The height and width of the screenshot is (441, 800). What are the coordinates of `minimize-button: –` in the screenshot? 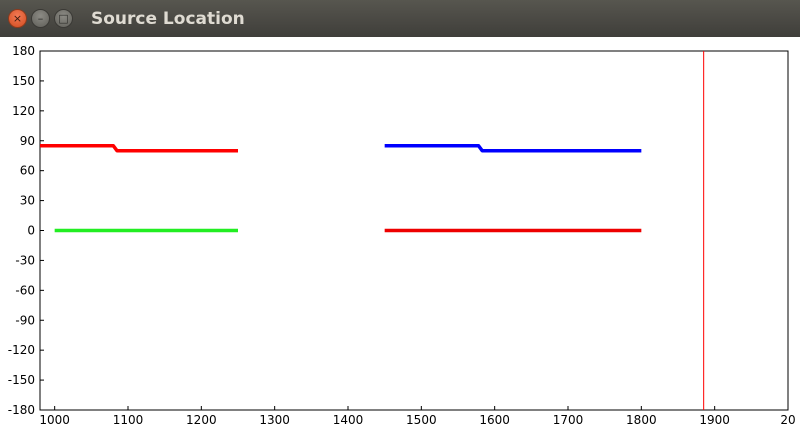 It's located at (40, 18).